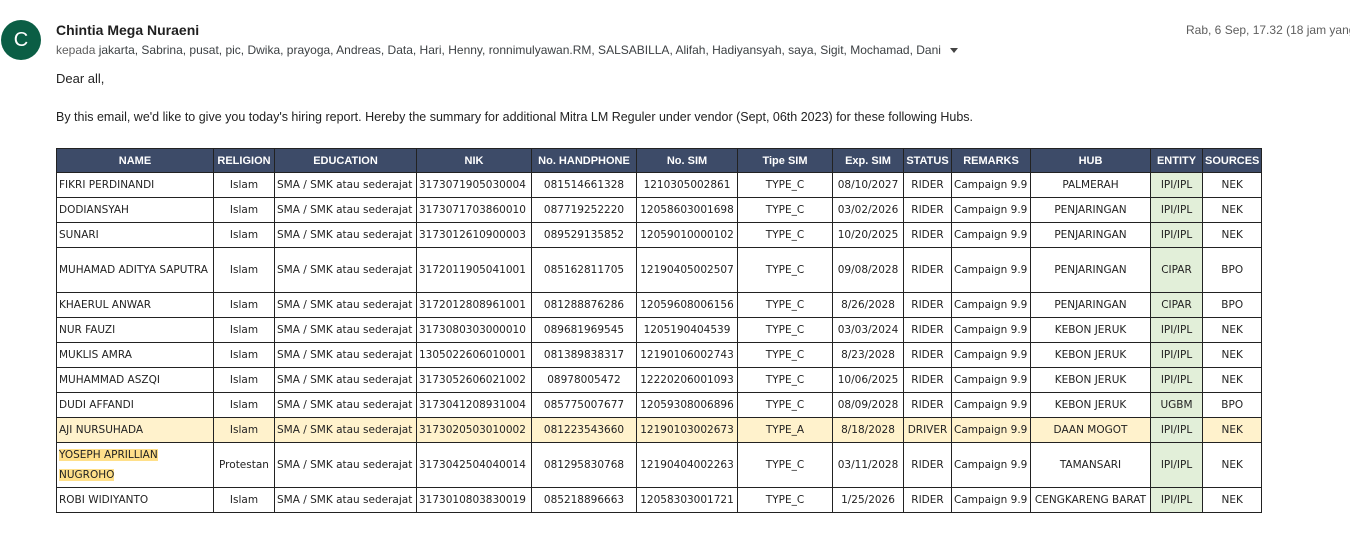 The width and height of the screenshot is (1350, 534). What do you see at coordinates (474, 500) in the screenshot?
I see `cell-nik: 3173010803830019` at bounding box center [474, 500].